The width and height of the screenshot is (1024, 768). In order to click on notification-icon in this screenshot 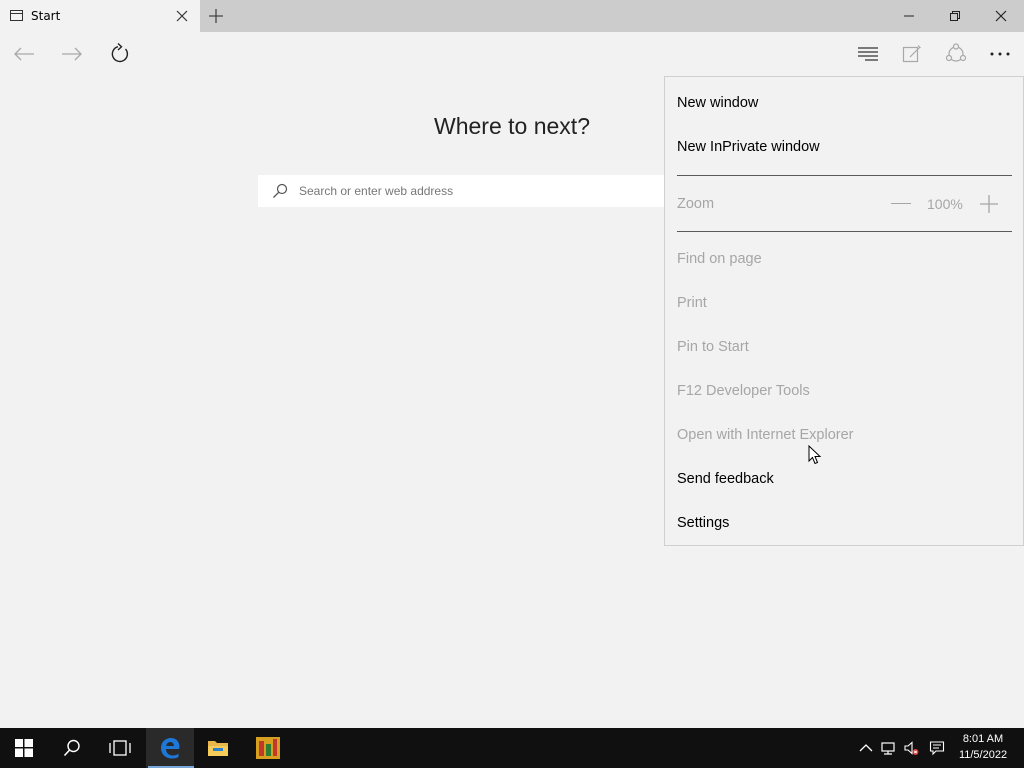, I will do `click(937, 748)`.